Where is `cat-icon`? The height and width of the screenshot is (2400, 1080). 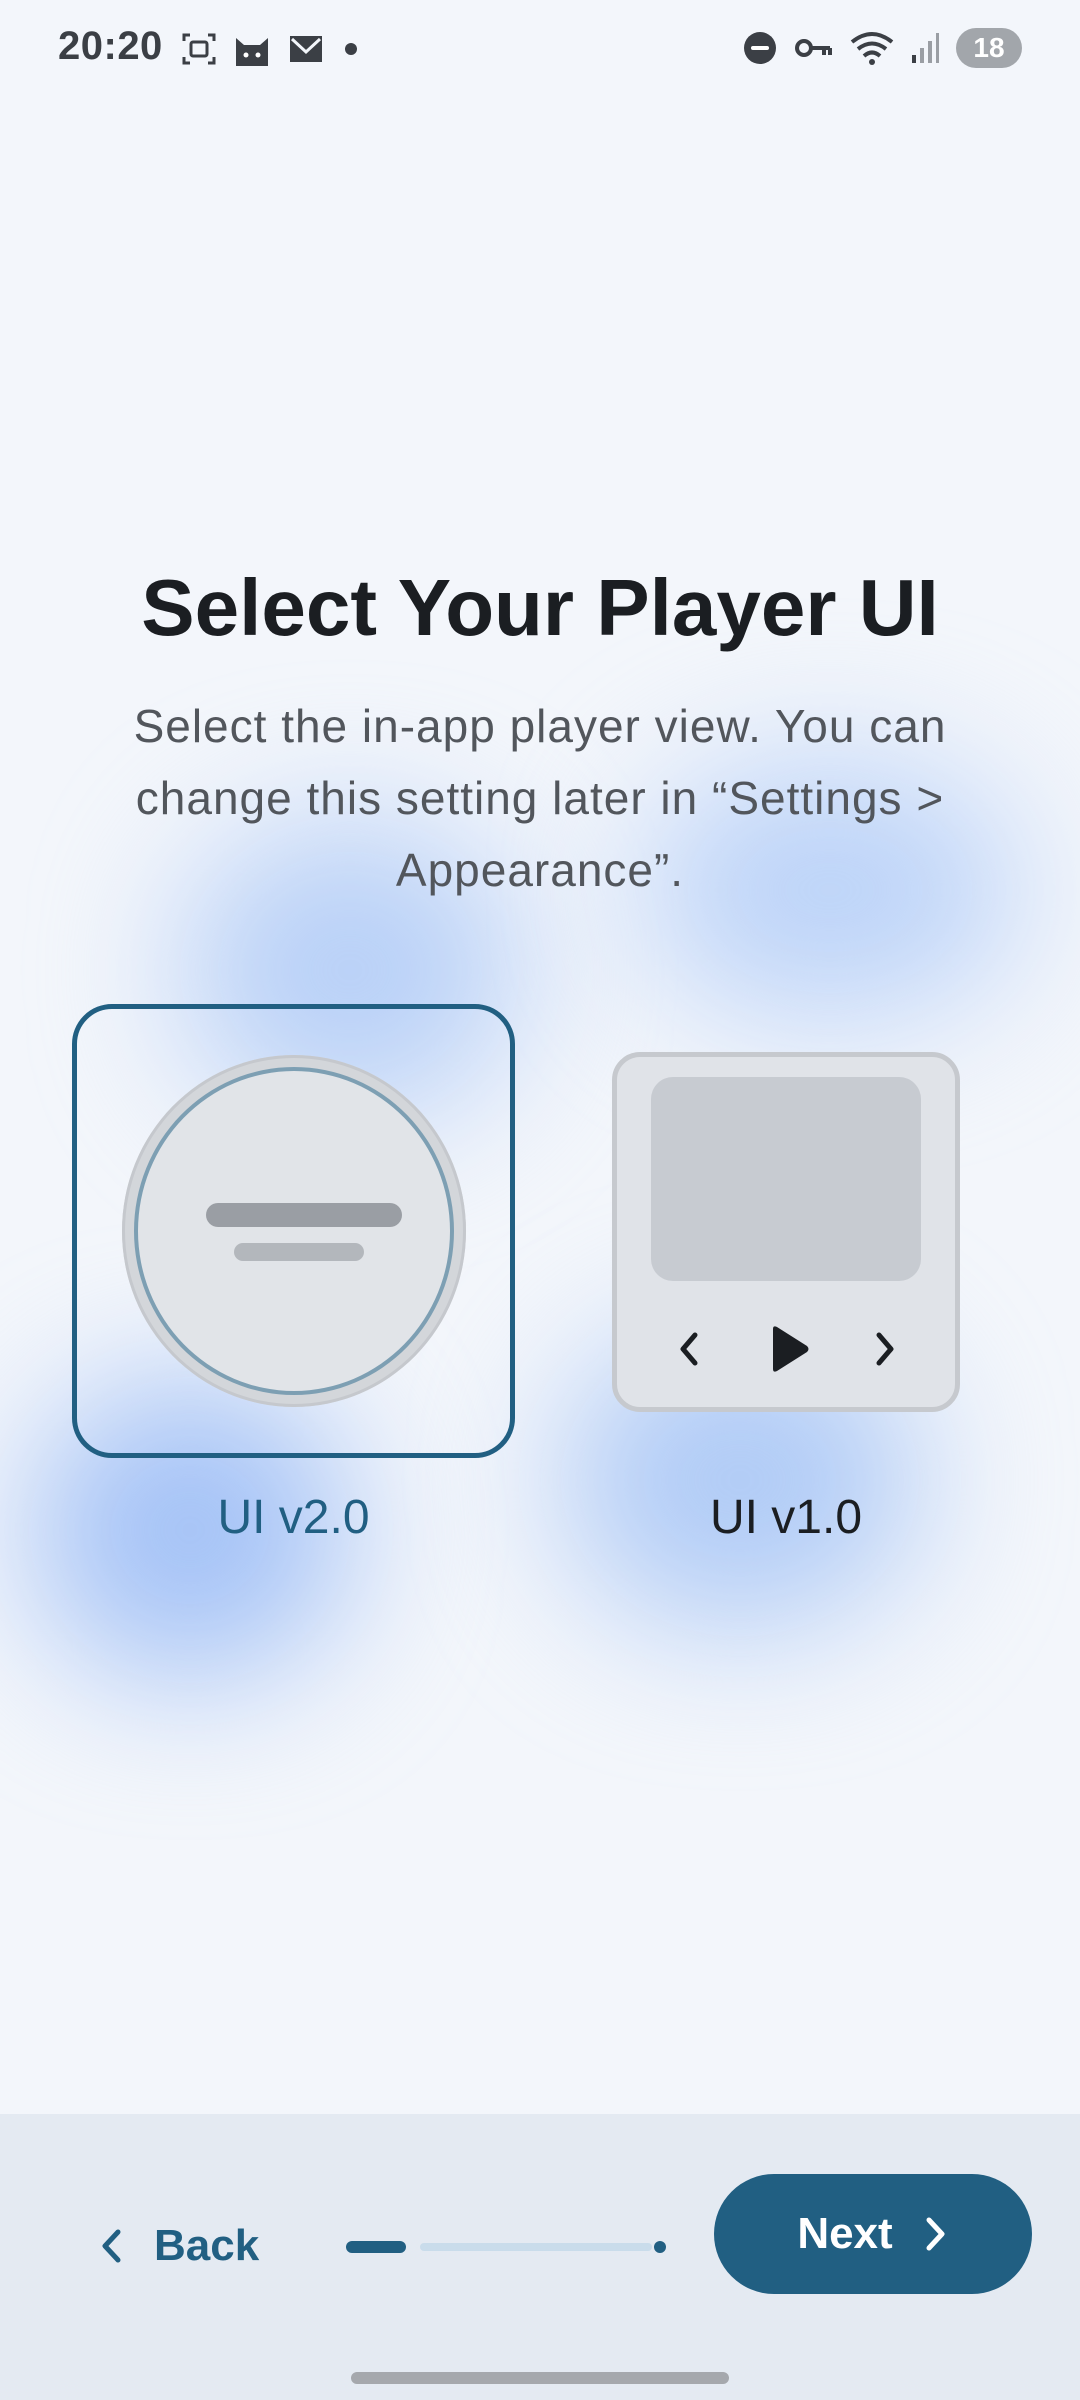
cat-icon is located at coordinates (252, 52).